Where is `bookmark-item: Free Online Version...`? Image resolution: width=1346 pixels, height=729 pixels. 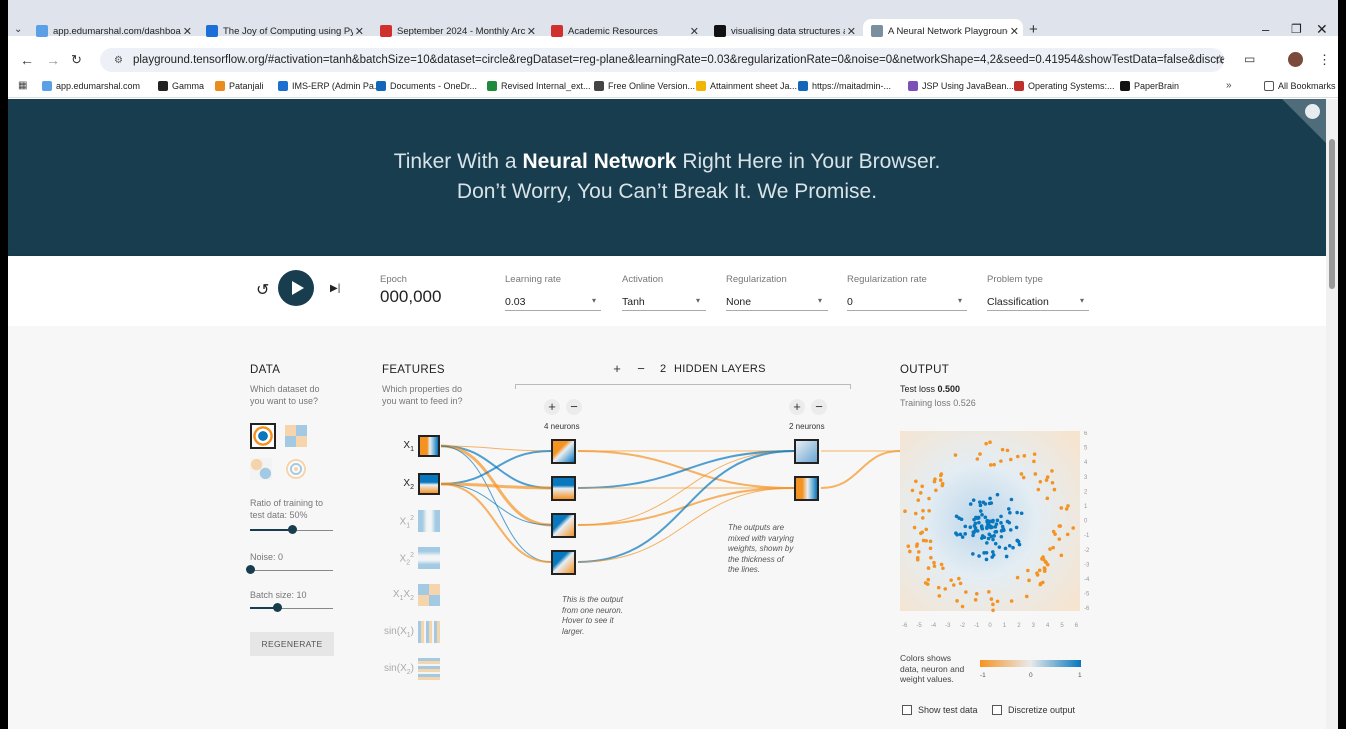
bookmark-item: Free Online Version... is located at coordinates (644, 86).